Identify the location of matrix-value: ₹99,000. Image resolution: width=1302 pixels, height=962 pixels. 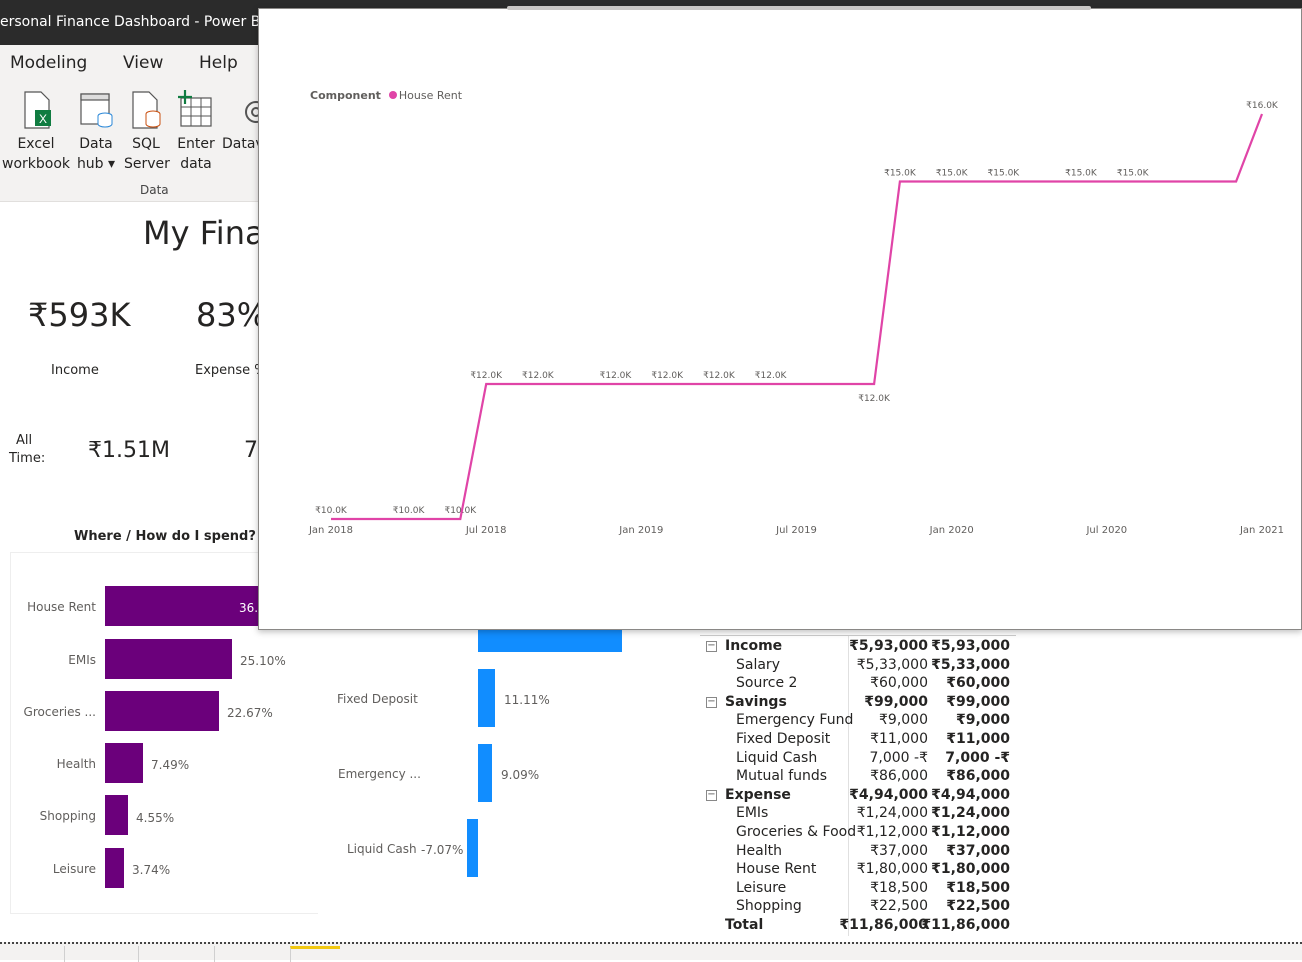
(896, 701).